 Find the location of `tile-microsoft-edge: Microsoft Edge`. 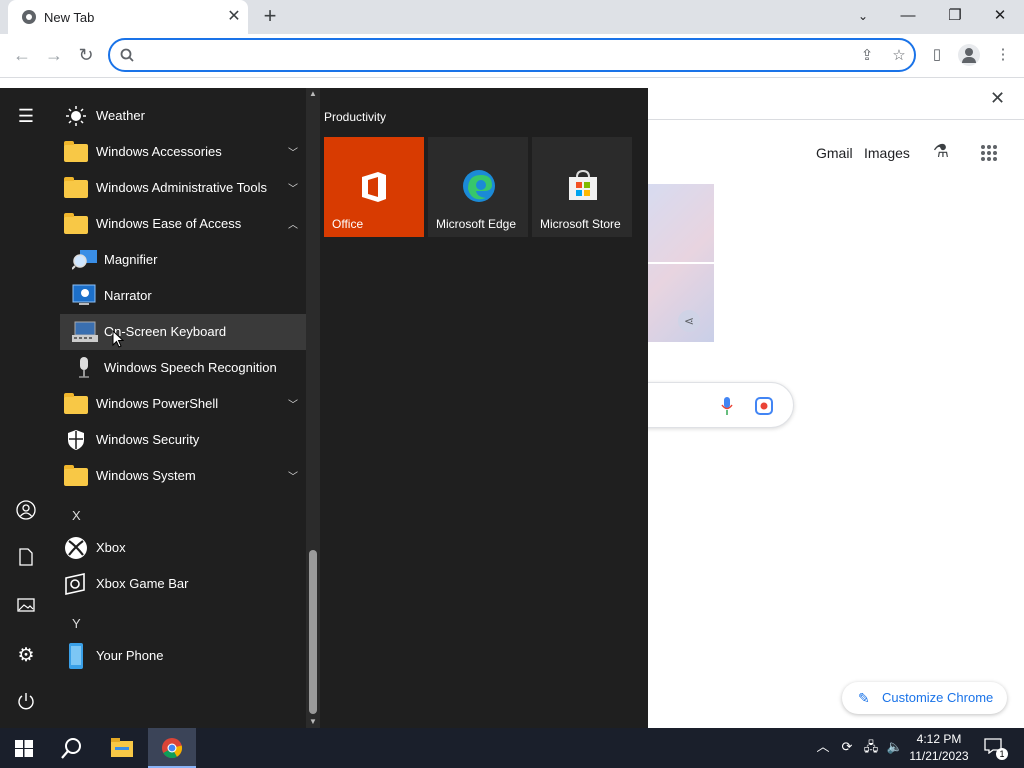

tile-microsoft-edge: Microsoft Edge is located at coordinates (478, 187).